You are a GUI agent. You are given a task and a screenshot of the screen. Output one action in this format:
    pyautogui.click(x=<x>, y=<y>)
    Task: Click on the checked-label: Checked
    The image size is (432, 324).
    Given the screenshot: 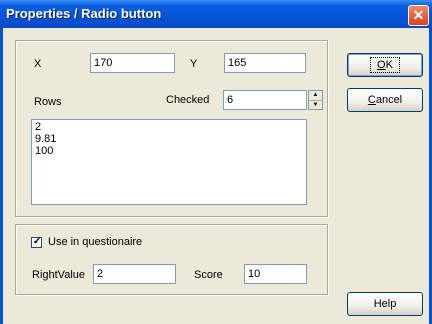 What is the action you would take?
    pyautogui.click(x=188, y=100)
    